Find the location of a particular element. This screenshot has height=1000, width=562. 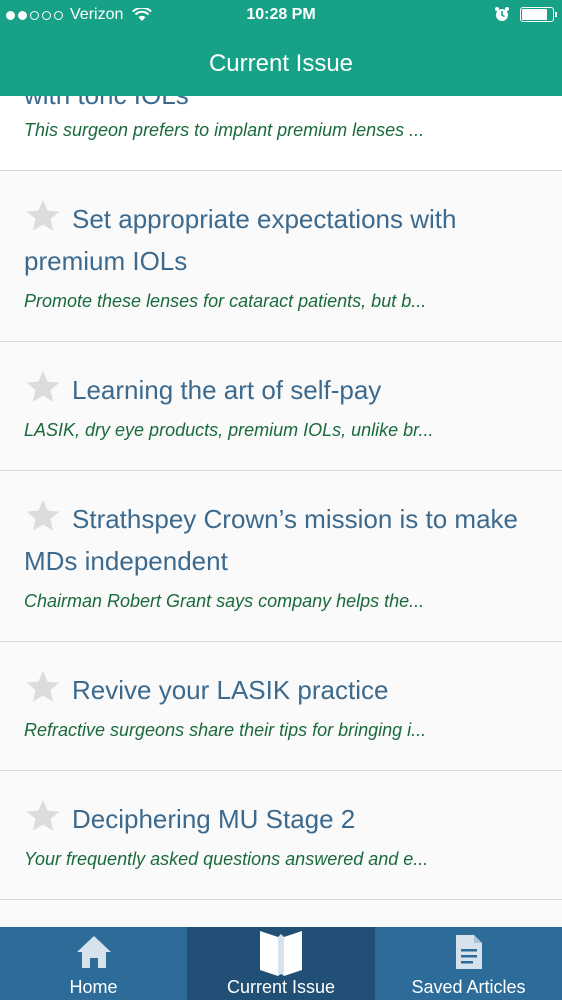

article-title-wrap: Revive your LASIK practice is located at coordinates (281, 676).